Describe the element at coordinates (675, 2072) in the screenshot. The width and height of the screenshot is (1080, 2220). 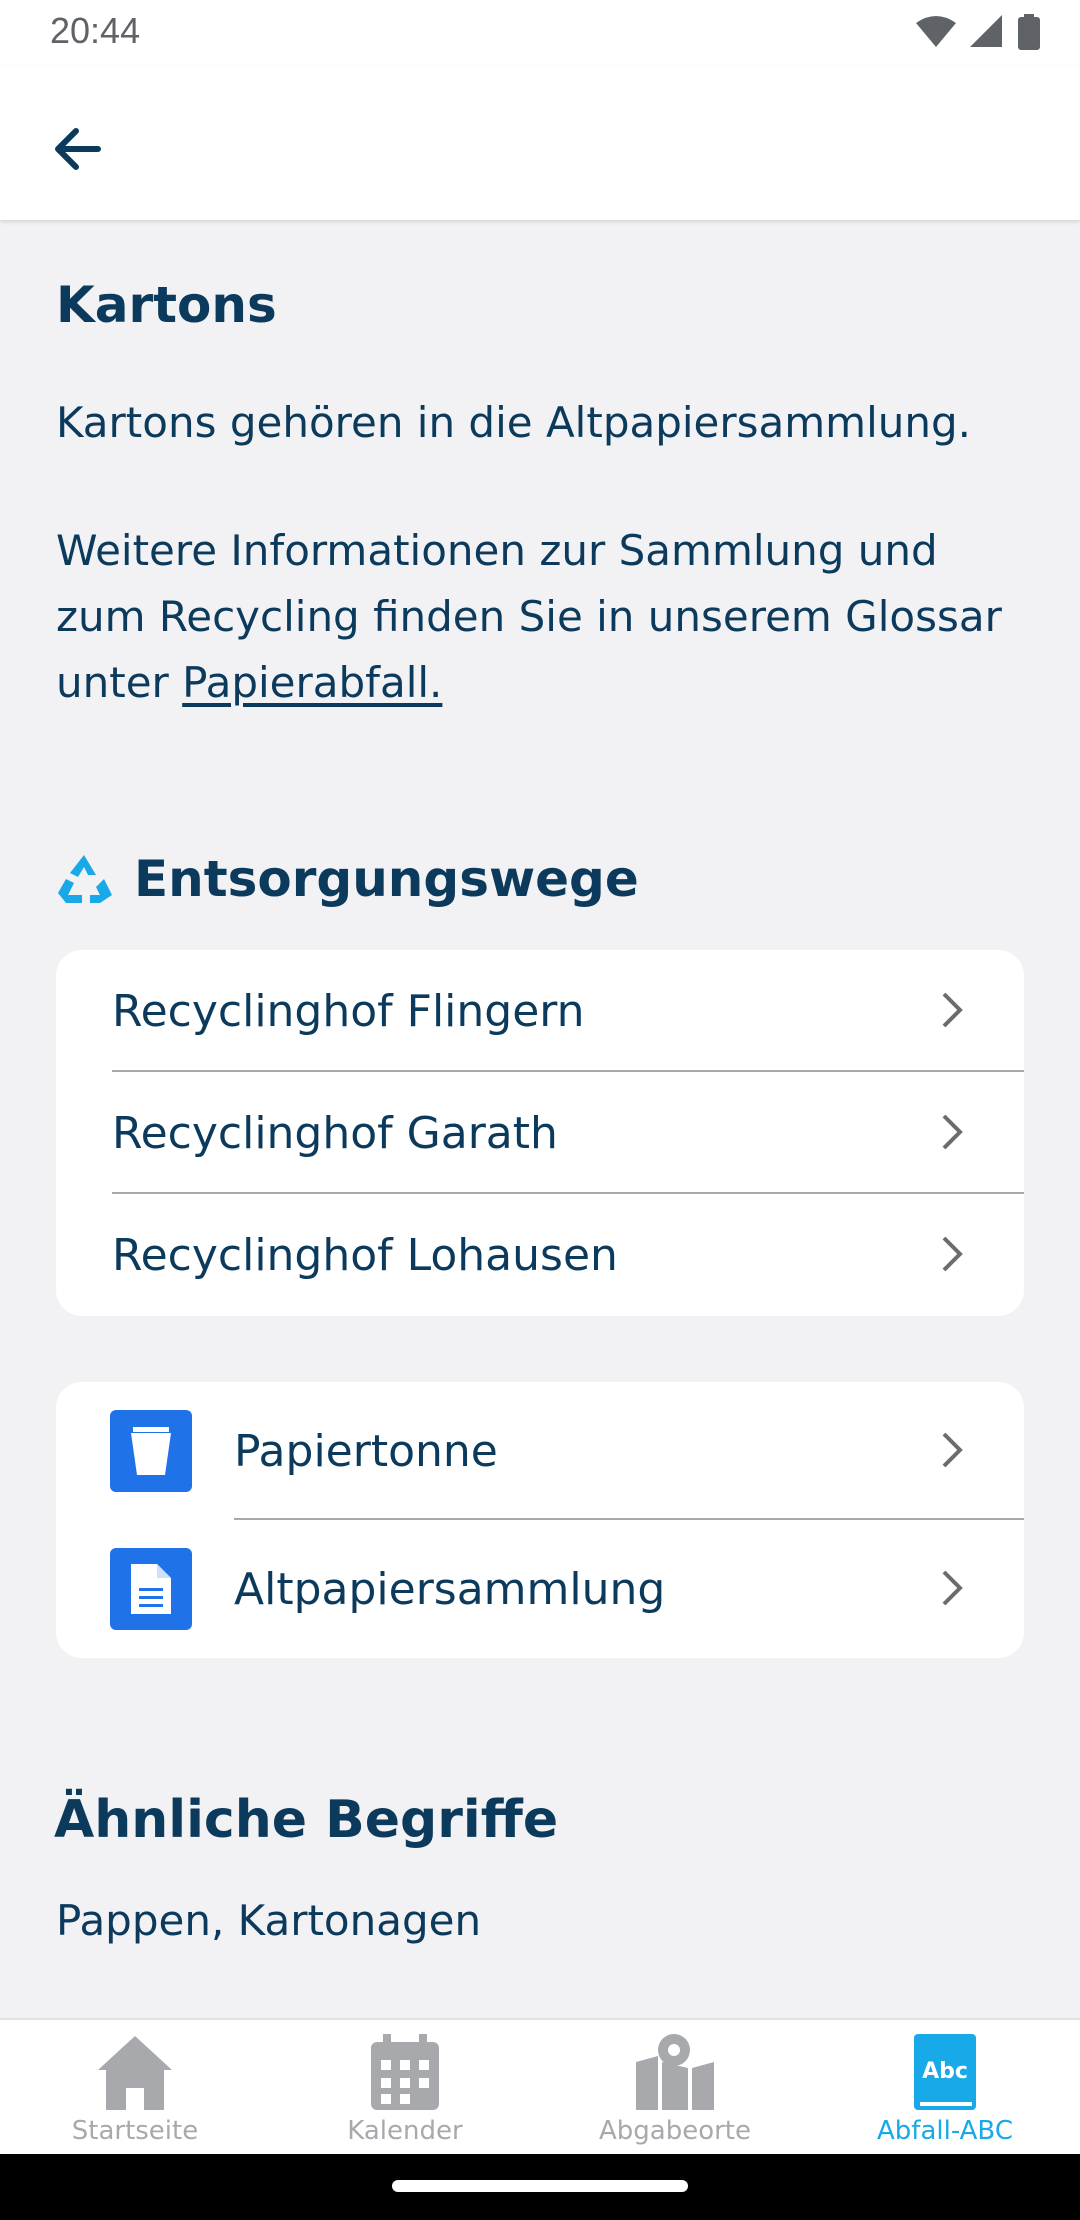
I see `map-icon` at that location.